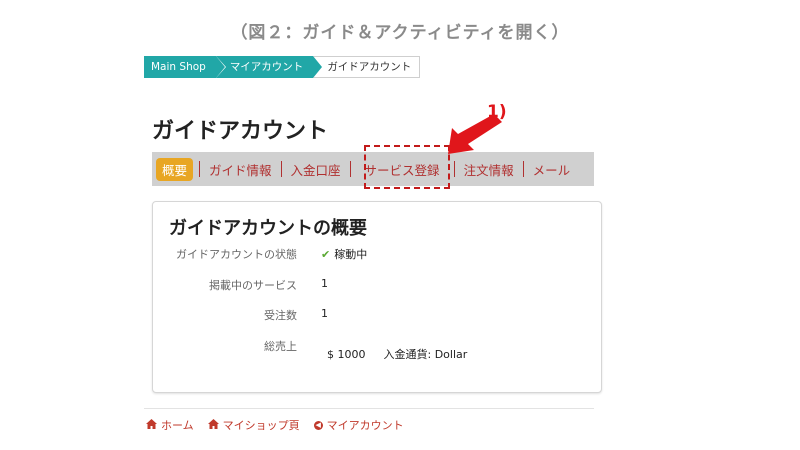  I want to click on orders-value: 1, so click(324, 313).